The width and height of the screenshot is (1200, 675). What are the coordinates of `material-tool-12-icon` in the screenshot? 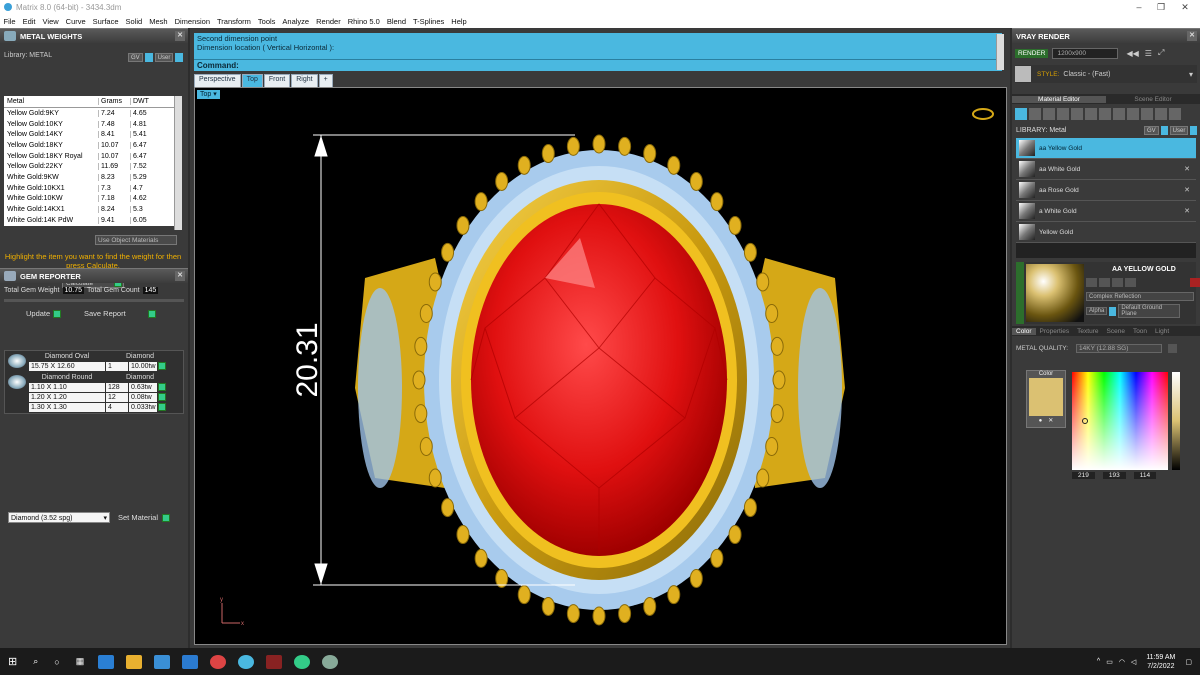 It's located at (1175, 114).